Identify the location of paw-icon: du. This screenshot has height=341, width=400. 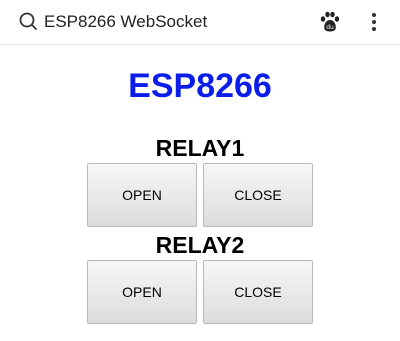
(330, 22).